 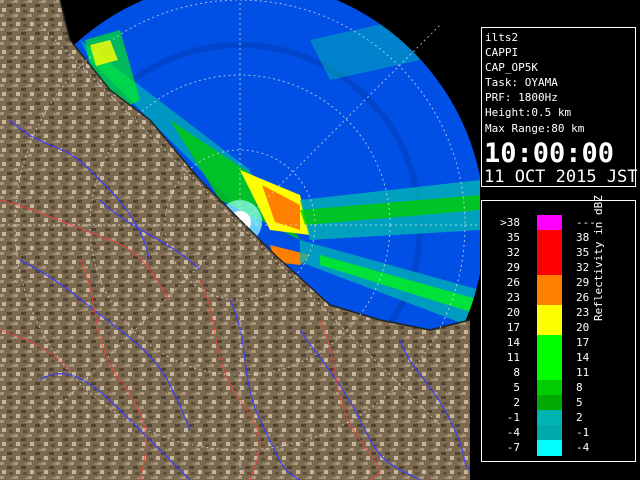 What do you see at coordinates (535, 283) in the screenshot?
I see `legend-row: 26 29` at bounding box center [535, 283].